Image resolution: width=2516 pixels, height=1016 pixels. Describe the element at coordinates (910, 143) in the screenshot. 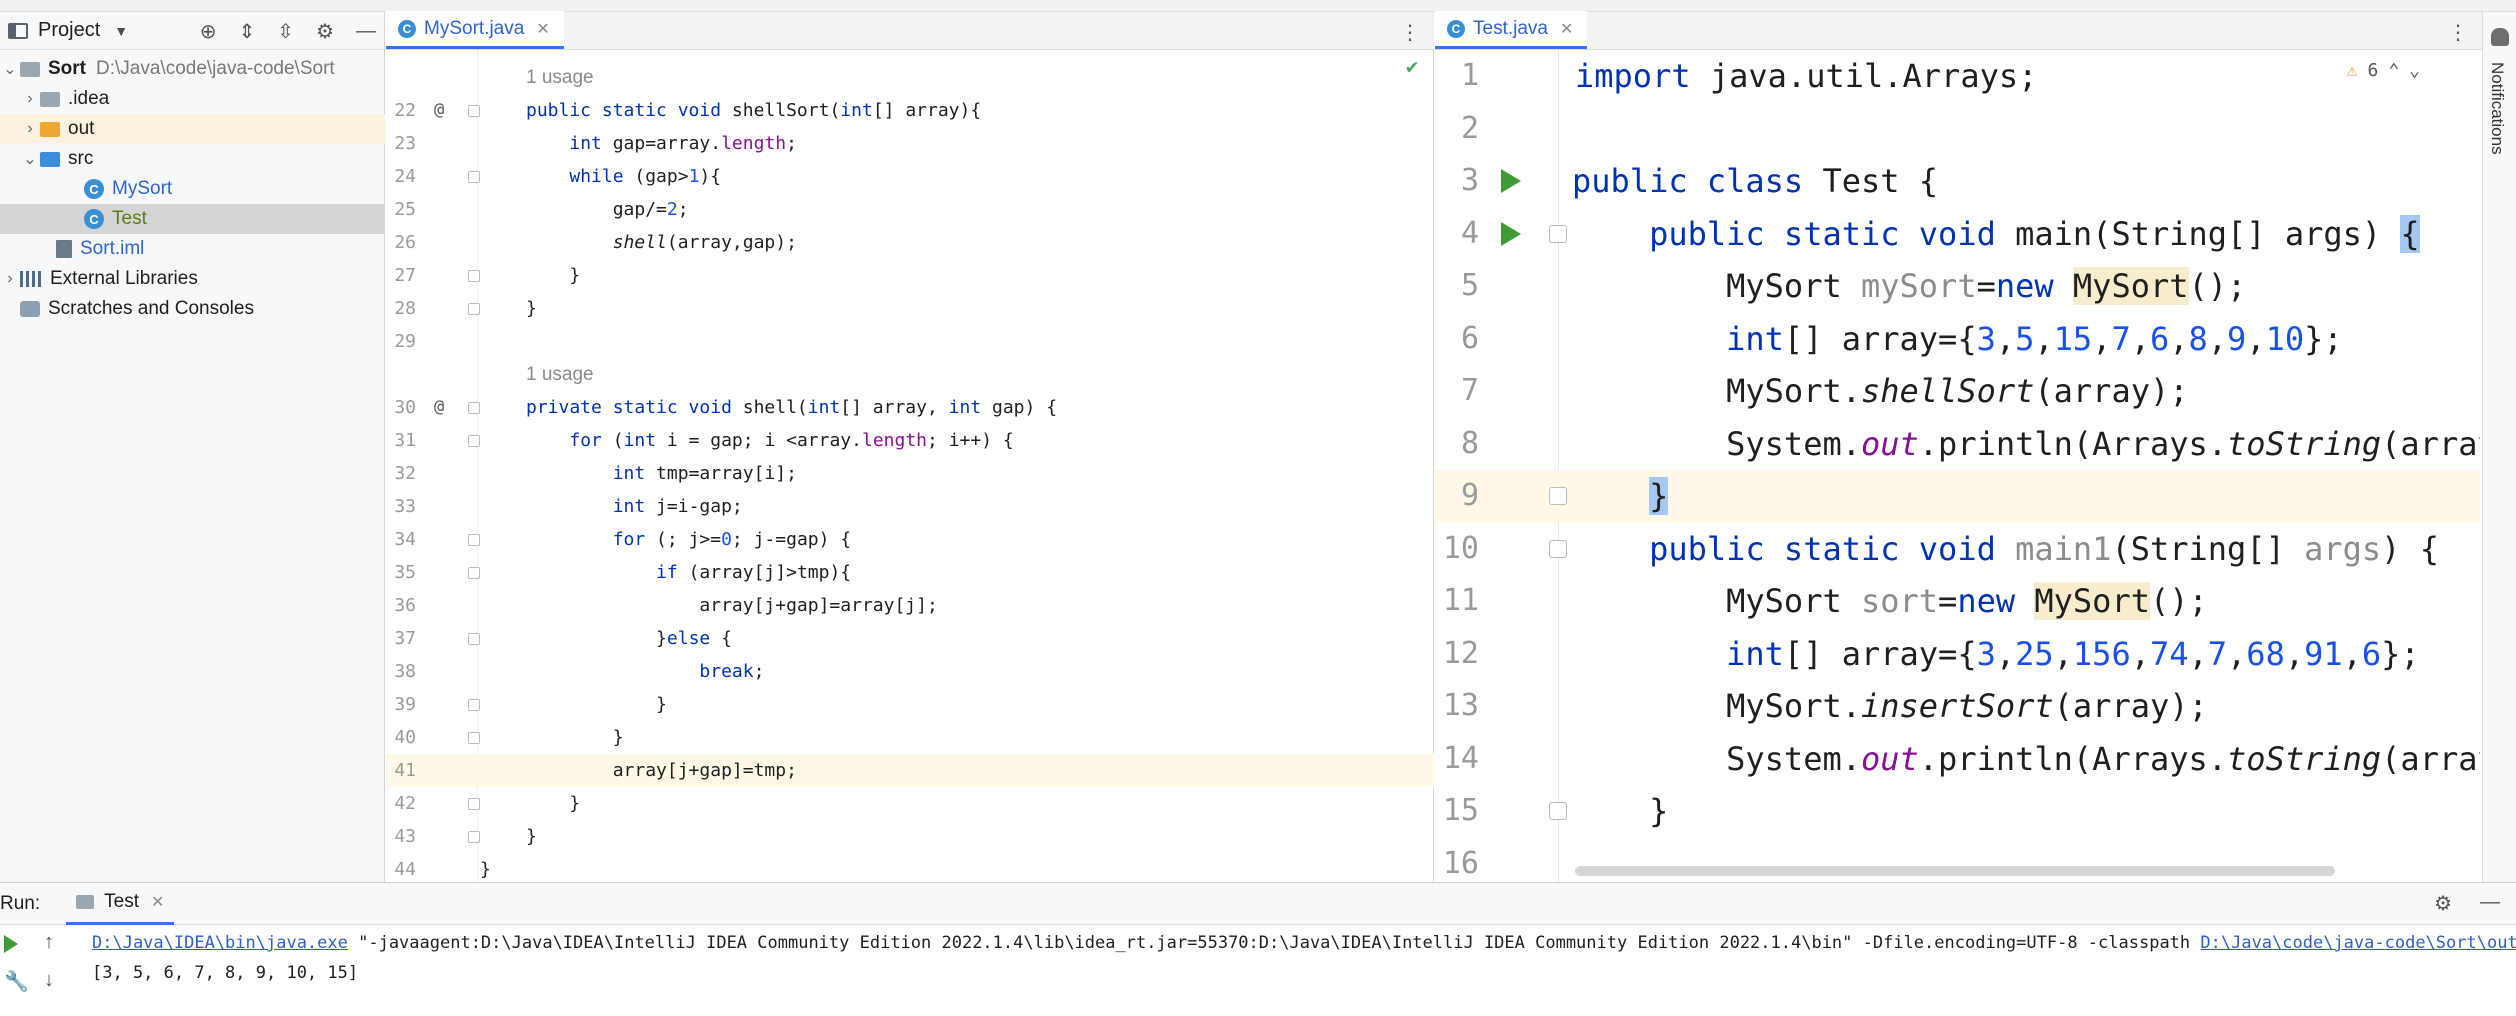

I see `code-line: 23 int gap=array.length;` at that location.